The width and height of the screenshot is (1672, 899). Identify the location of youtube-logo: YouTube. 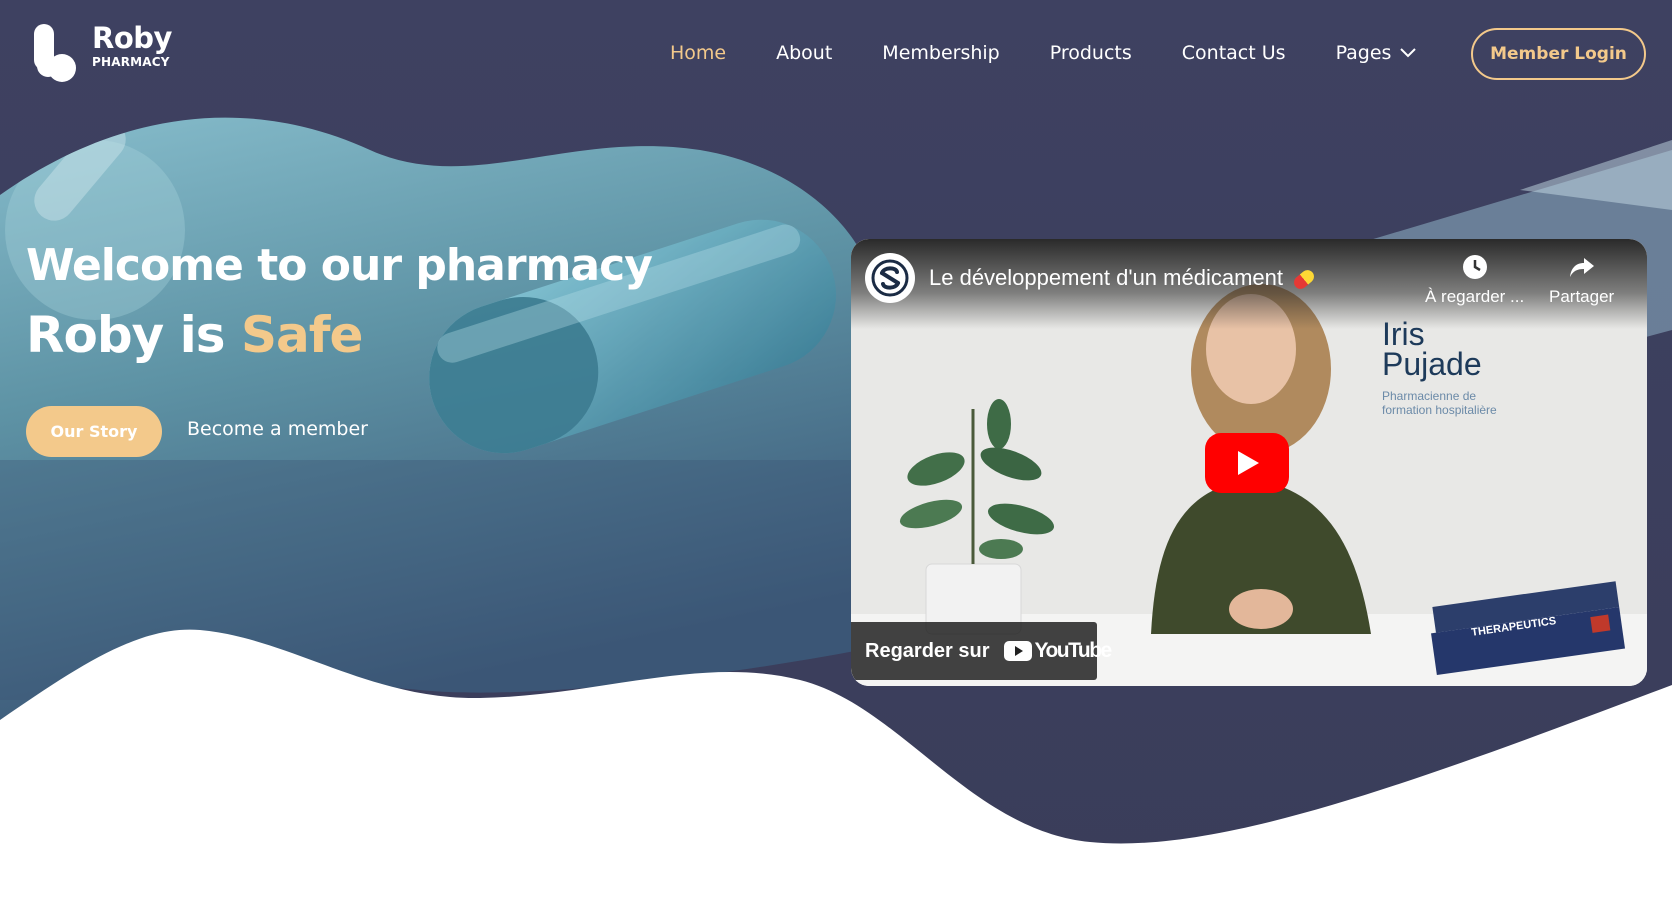
(1058, 651).